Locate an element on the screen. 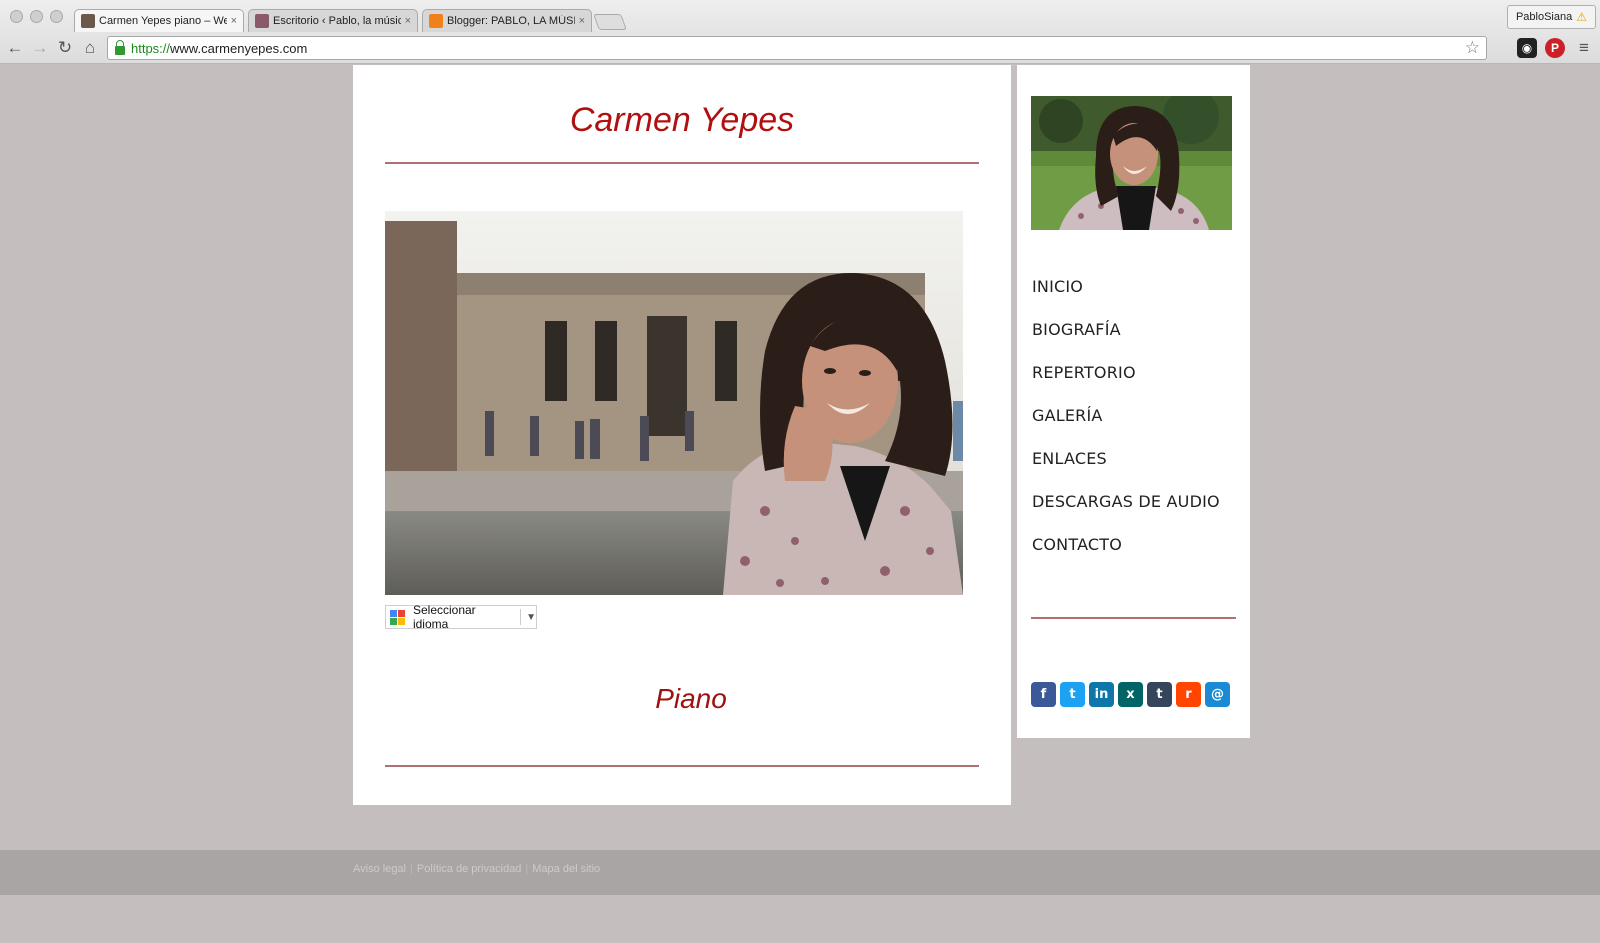 The height and width of the screenshot is (943, 1600). address-bar: https:// www.carmenyepes.com ☆ is located at coordinates (797, 48).